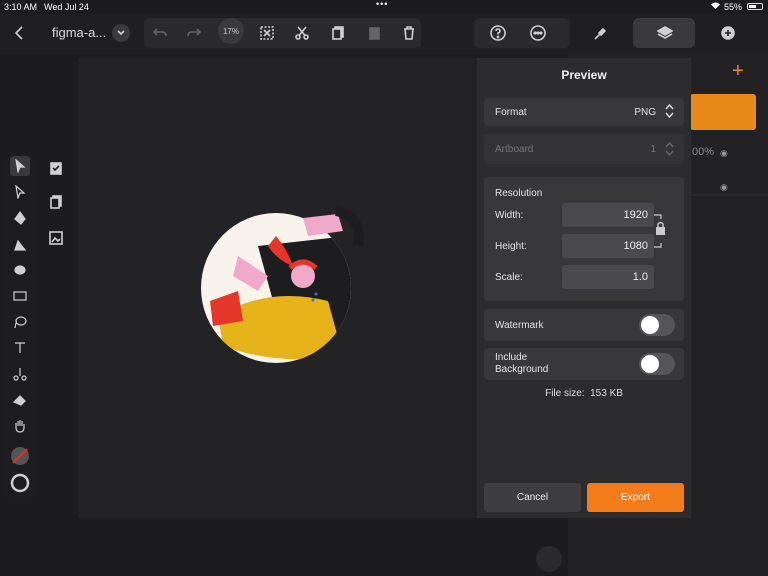 This screenshot has height=576, width=768. I want to click on include-background-label: Include, so click(511, 357).